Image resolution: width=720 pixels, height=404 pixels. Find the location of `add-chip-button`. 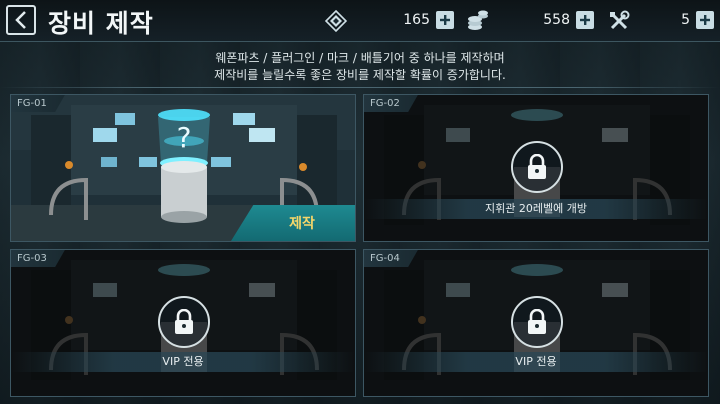

add-chip-button is located at coordinates (445, 20).